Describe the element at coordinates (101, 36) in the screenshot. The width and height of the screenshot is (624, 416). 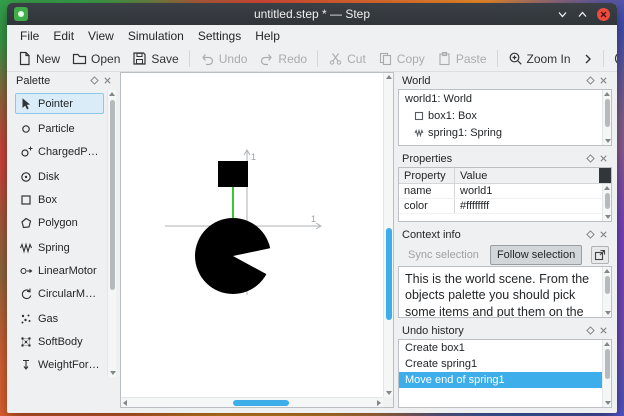
I see `menu-view: View` at that location.